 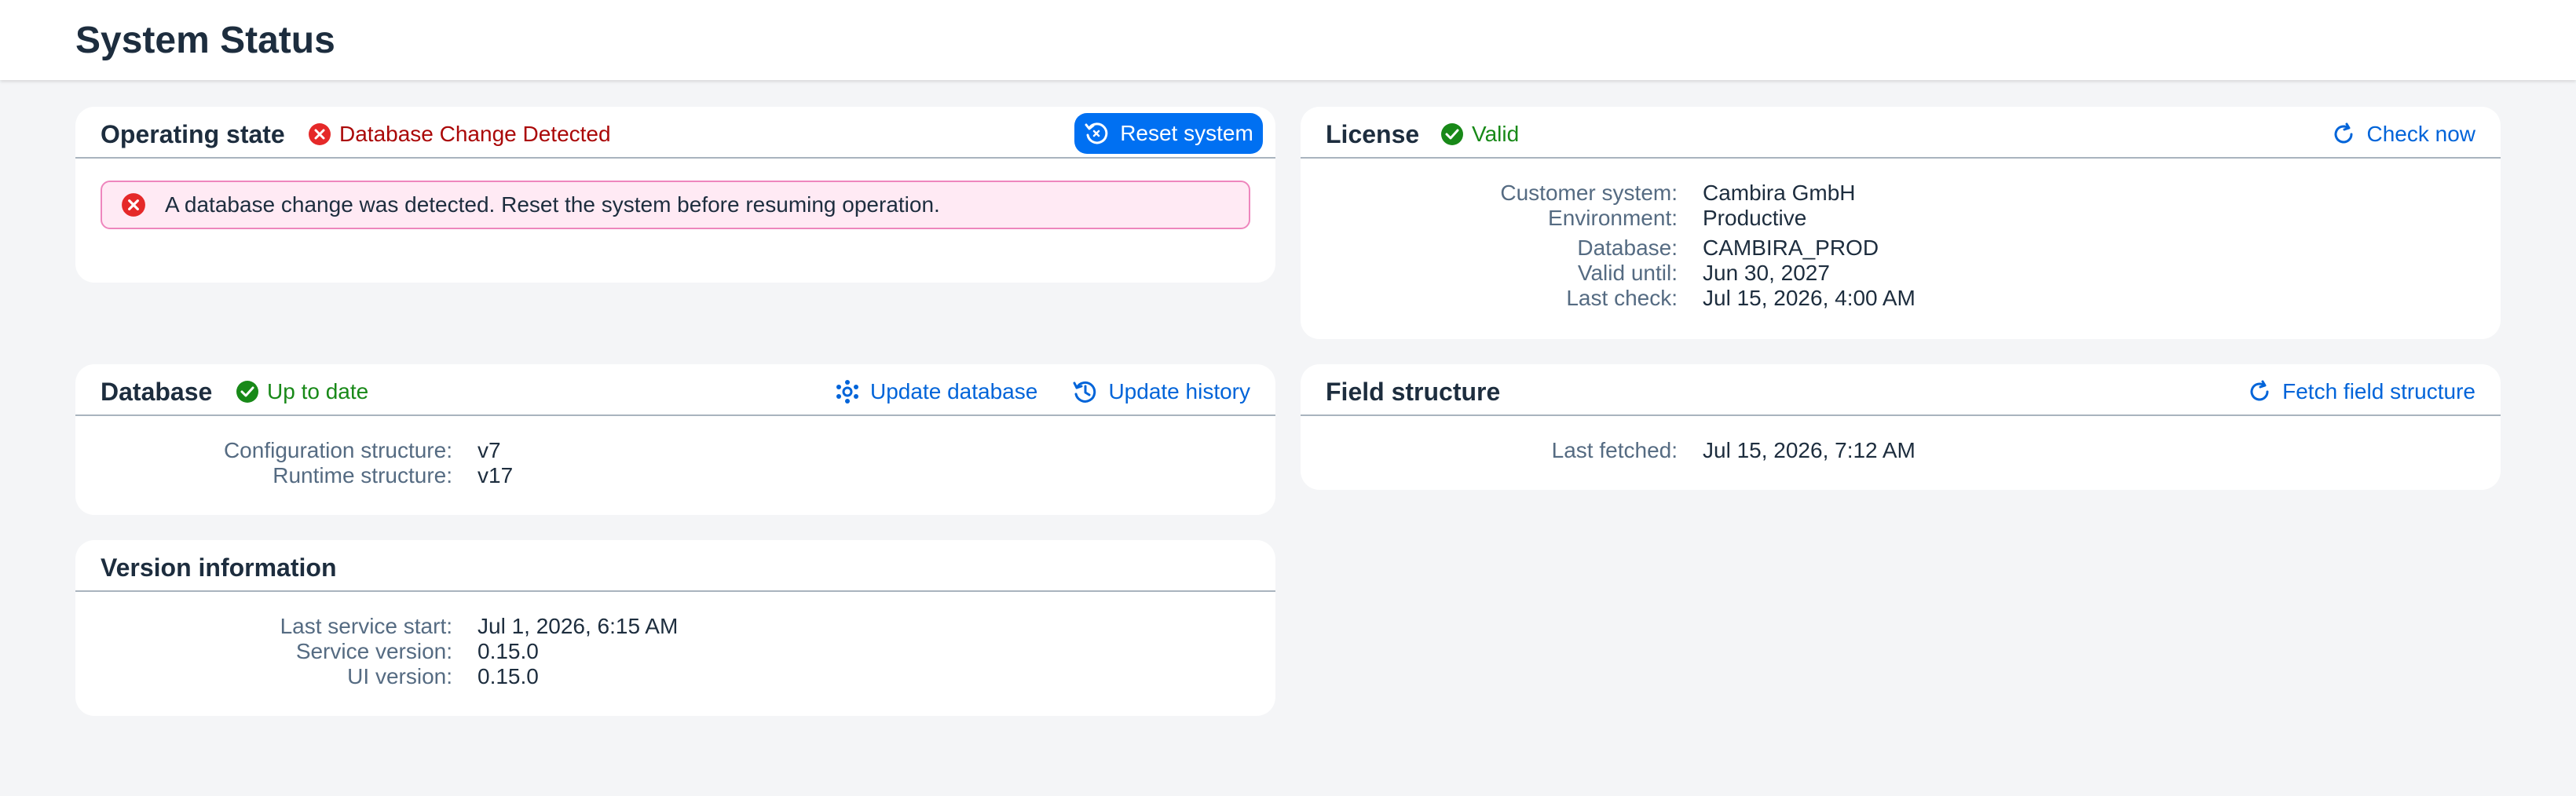 I want to click on license-status: Valid, so click(x=1479, y=134).